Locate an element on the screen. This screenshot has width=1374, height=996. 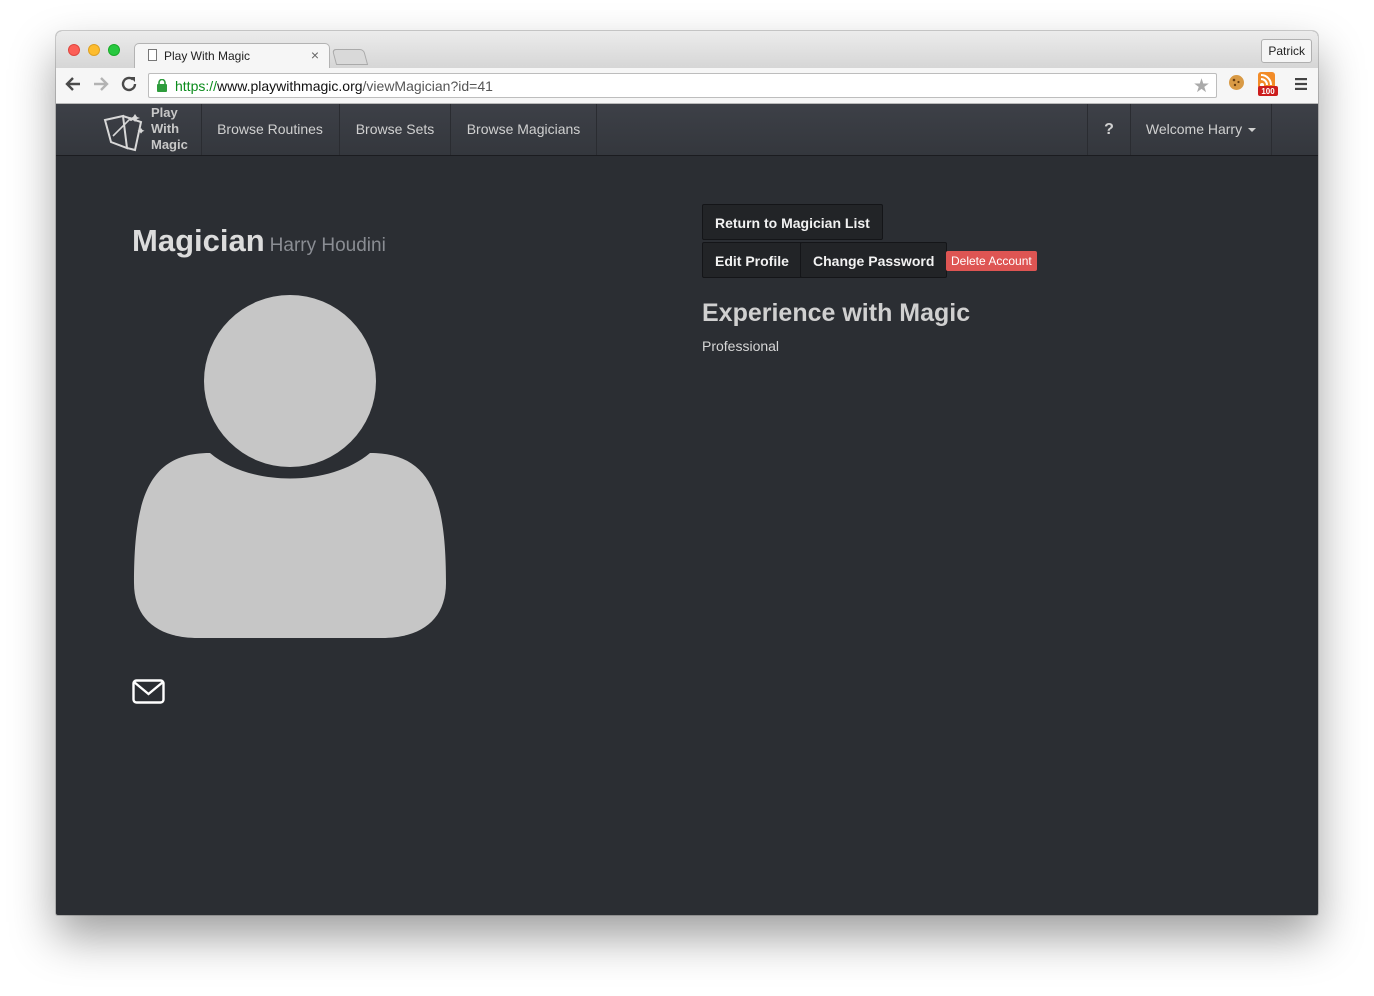
menu-icon is located at coordinates (1301, 86).